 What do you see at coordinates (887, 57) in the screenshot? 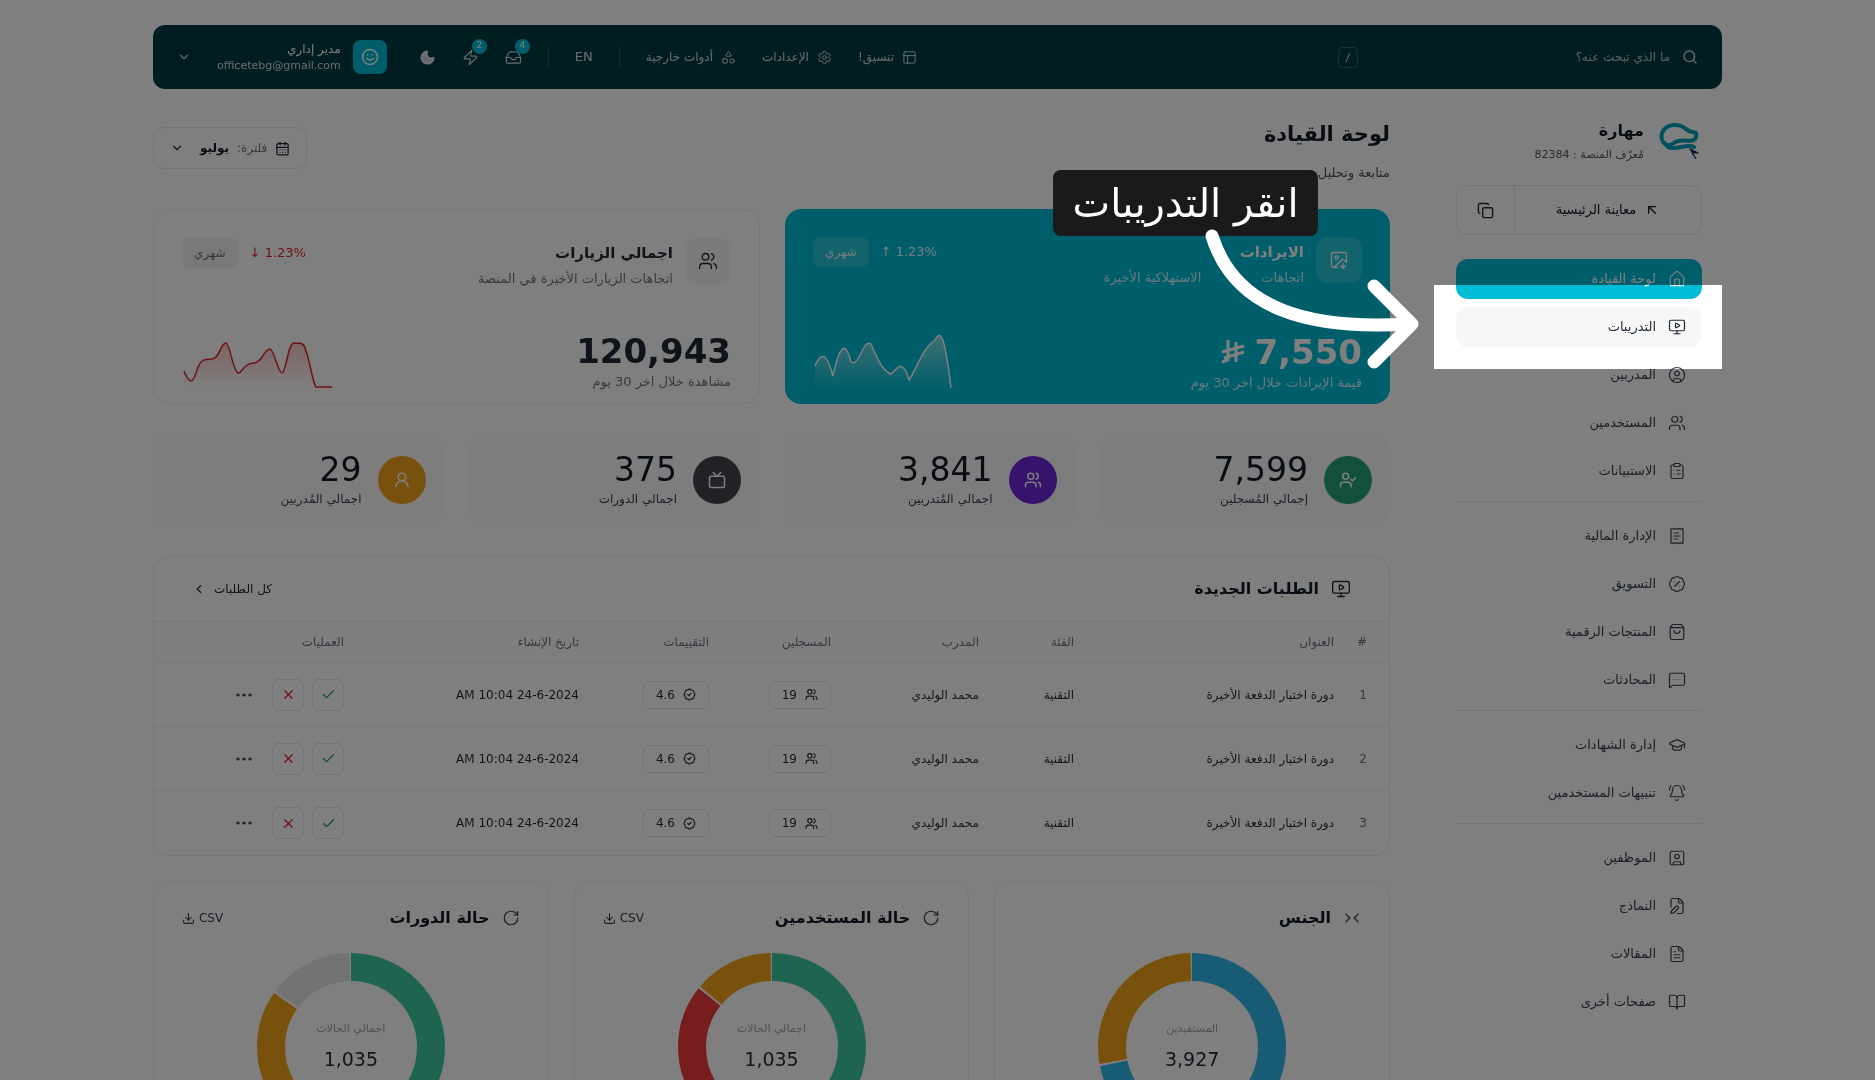
I see `top-bar-link: تنسيق!` at bounding box center [887, 57].